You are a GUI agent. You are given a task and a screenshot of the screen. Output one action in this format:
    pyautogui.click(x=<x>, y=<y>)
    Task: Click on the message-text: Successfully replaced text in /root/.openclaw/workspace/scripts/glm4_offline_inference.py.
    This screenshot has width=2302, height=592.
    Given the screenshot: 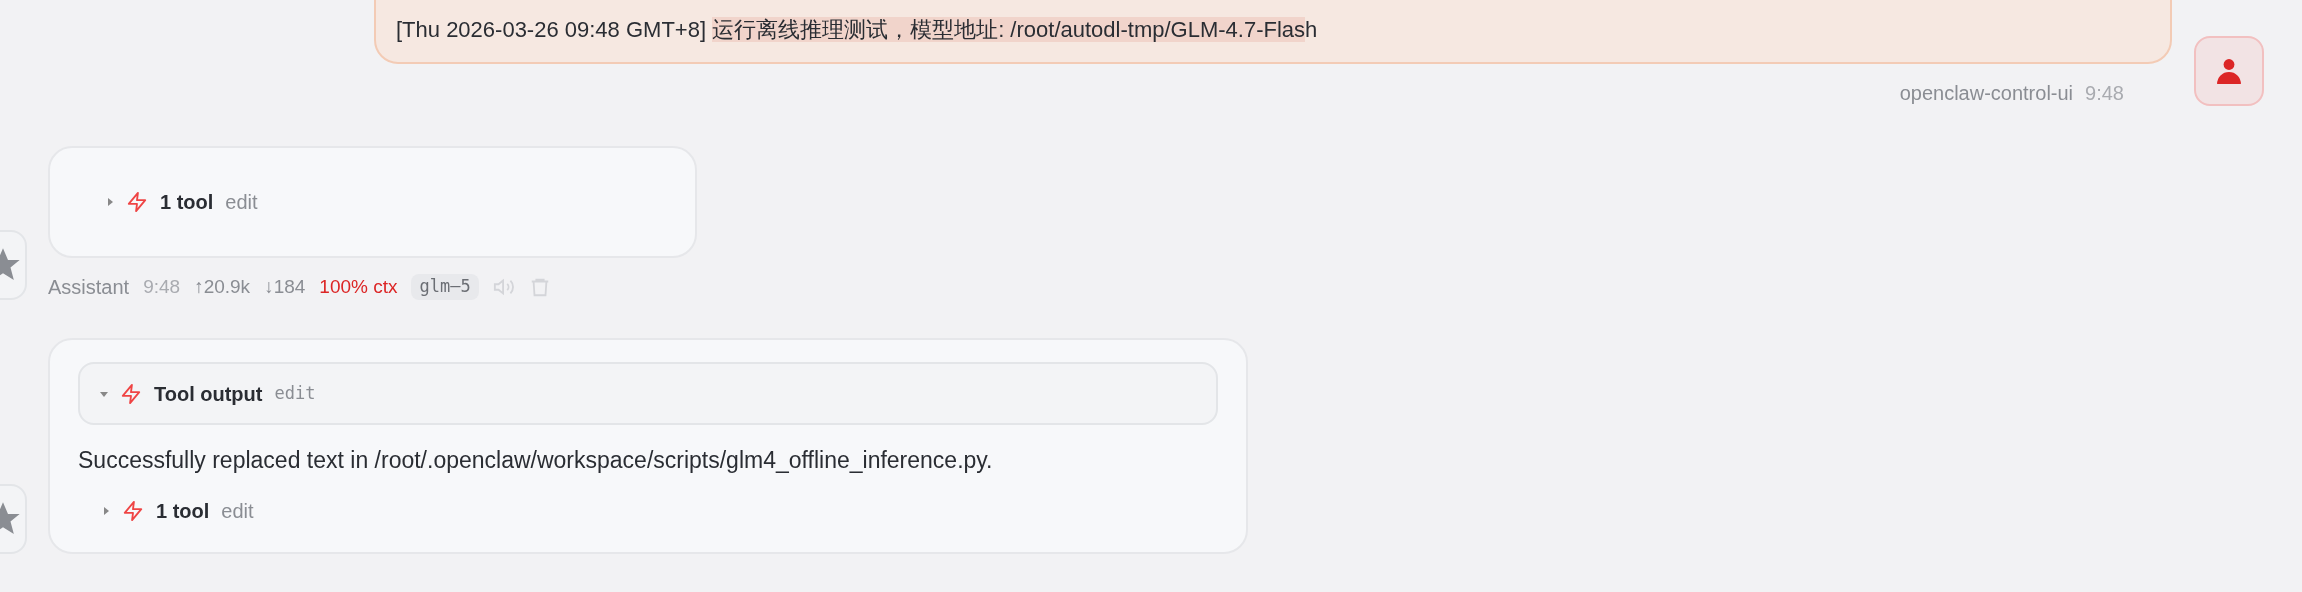 What is the action you would take?
    pyautogui.click(x=536, y=460)
    